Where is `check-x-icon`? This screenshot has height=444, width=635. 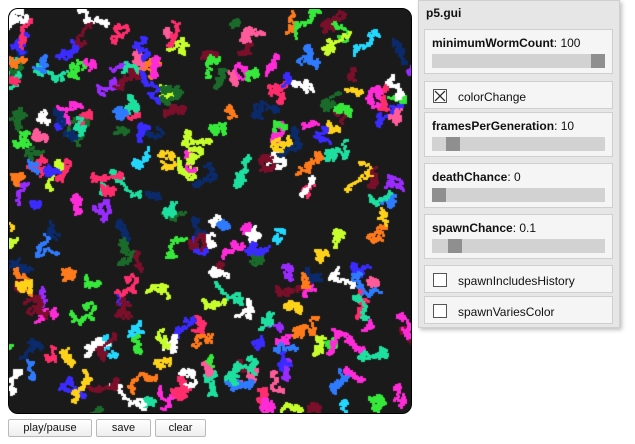 check-x-icon is located at coordinates (440, 96).